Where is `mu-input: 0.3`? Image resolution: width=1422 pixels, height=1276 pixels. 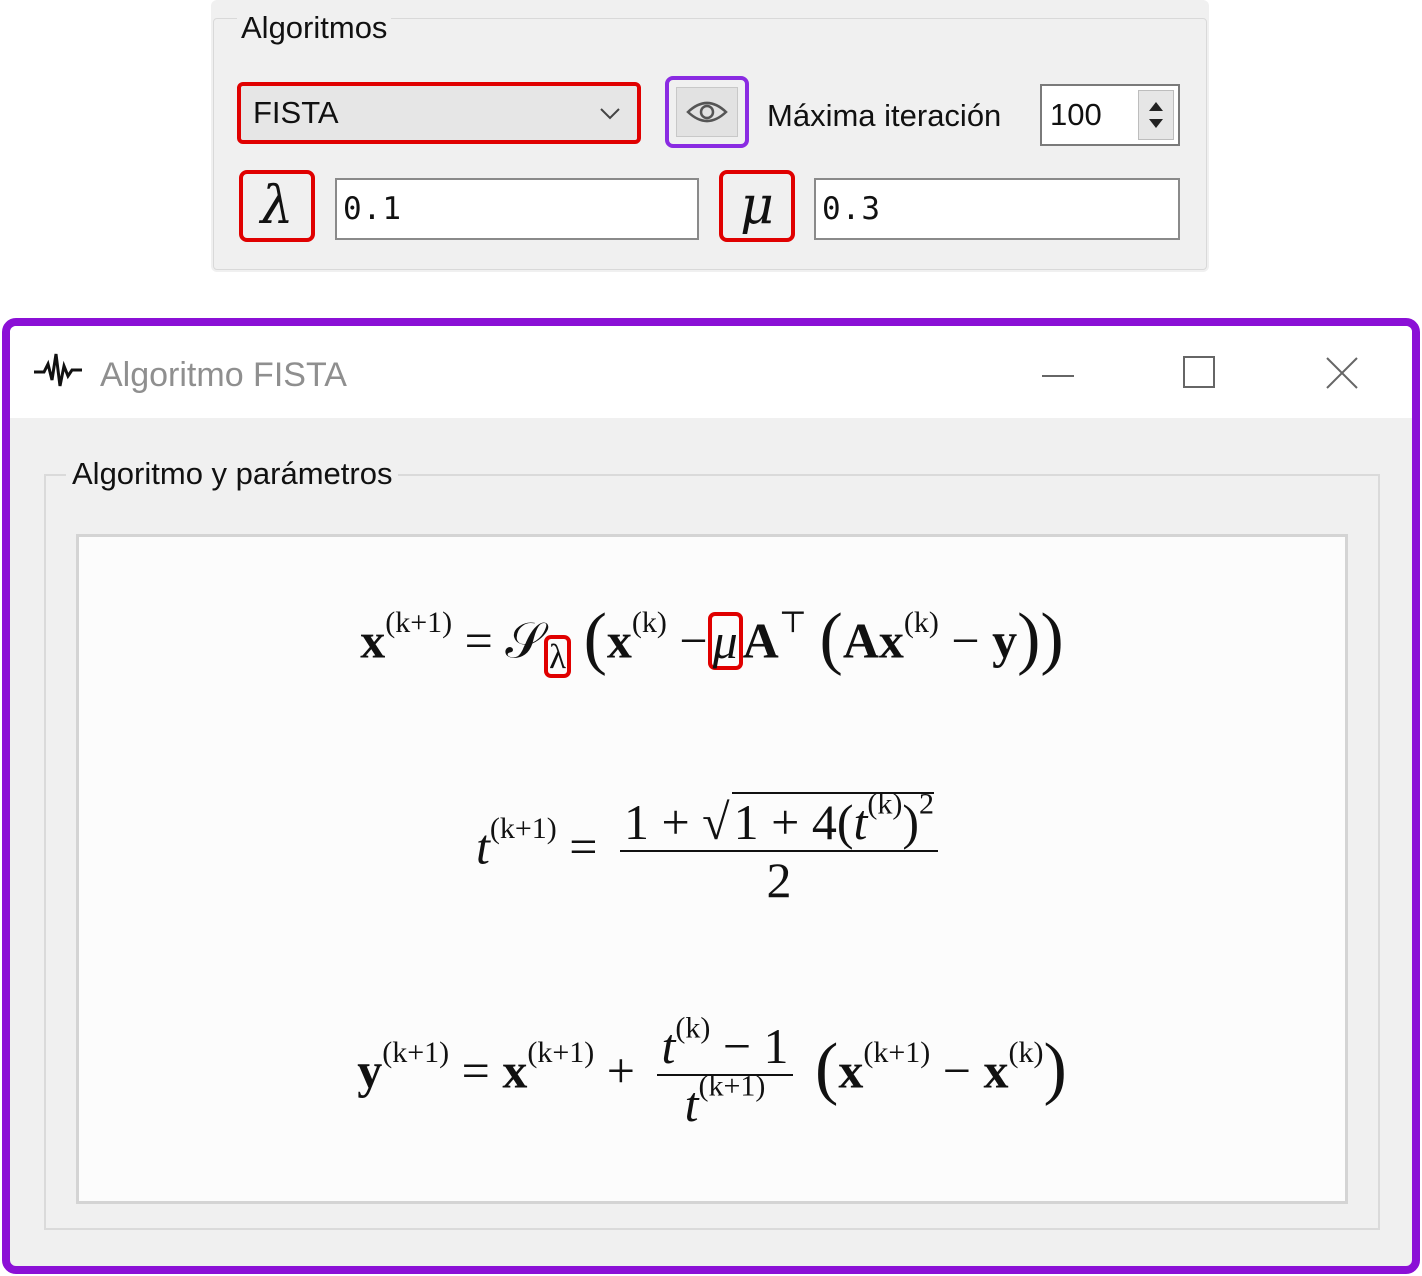 mu-input: 0.3 is located at coordinates (997, 209).